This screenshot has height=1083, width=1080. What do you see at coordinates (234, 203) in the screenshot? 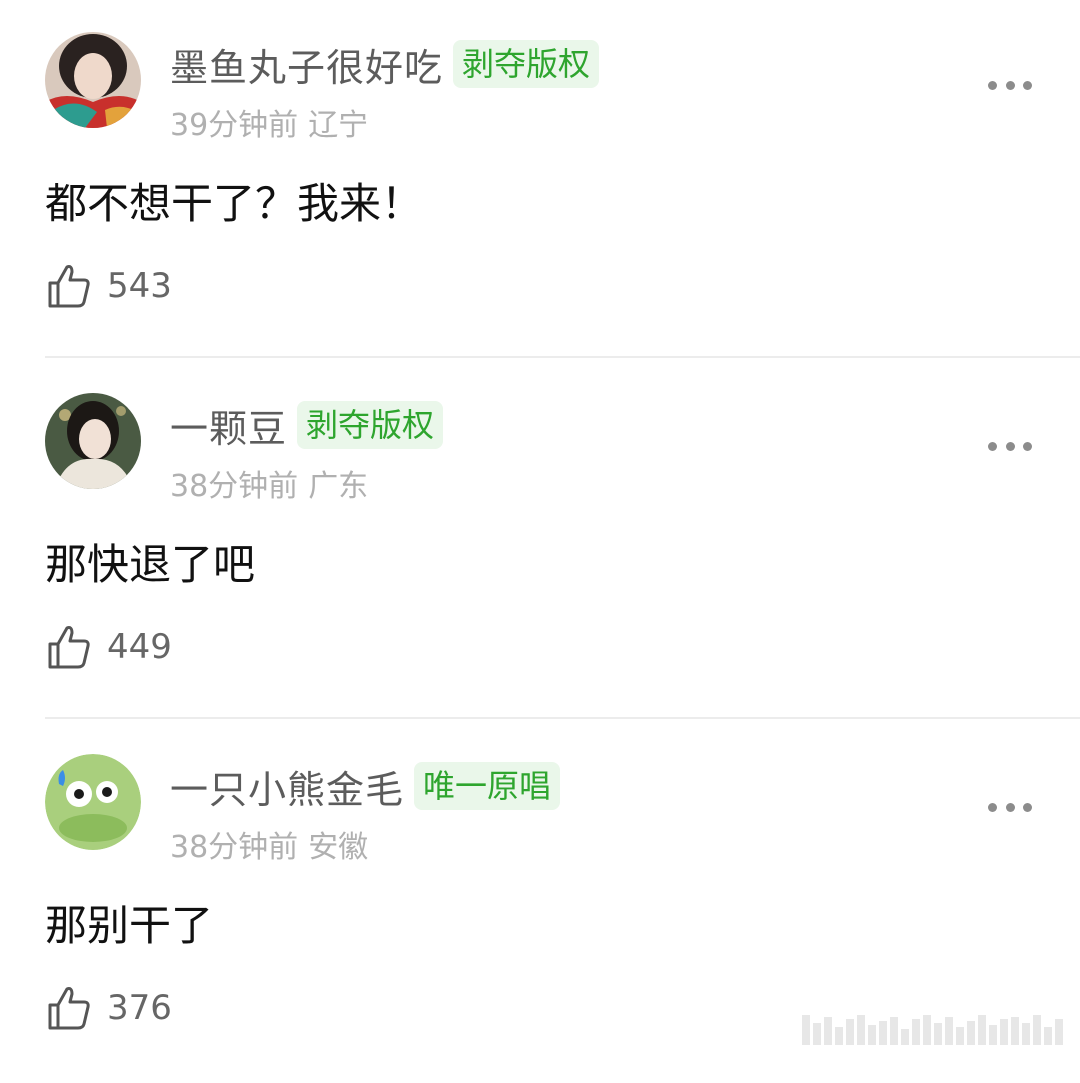
I see `comment-text: 都不想干了？我来！` at bounding box center [234, 203].